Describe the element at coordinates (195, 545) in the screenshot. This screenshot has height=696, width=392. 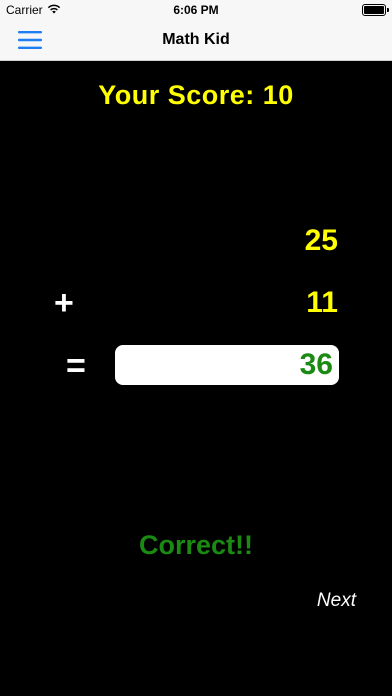
I see `feedback-message: Correct!!` at that location.